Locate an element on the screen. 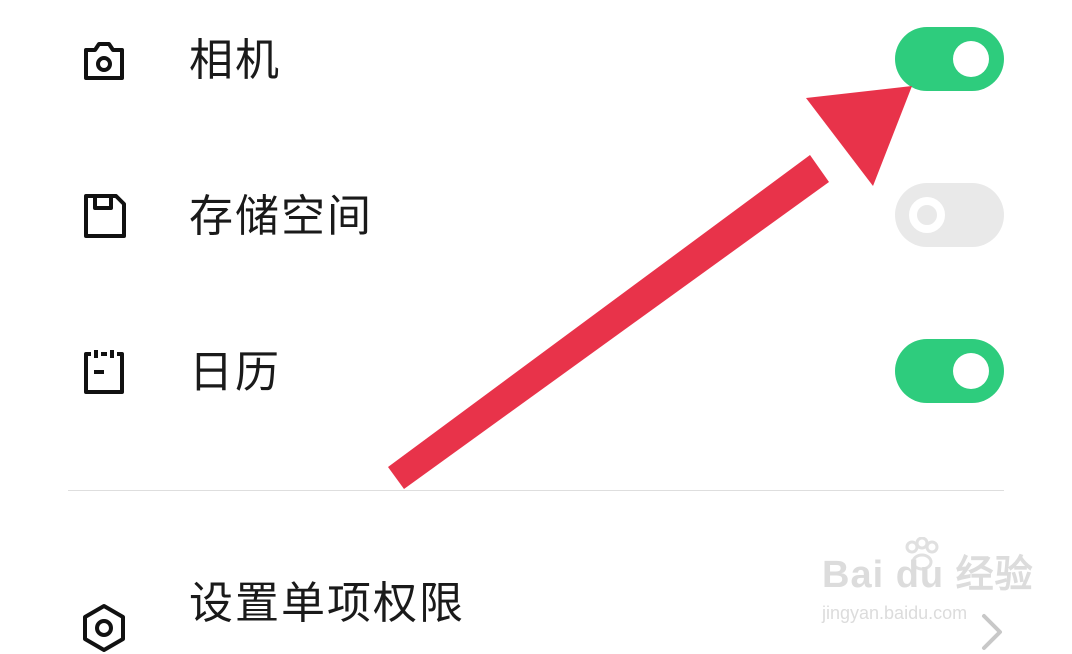 This screenshot has width=1072, height=654. paw-icon is located at coordinates (922, 554).